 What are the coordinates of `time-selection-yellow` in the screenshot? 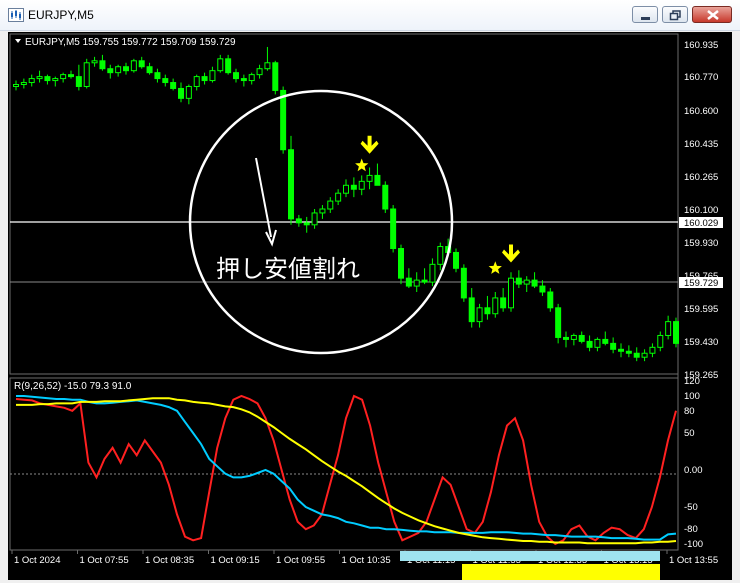 It's located at (561, 572).